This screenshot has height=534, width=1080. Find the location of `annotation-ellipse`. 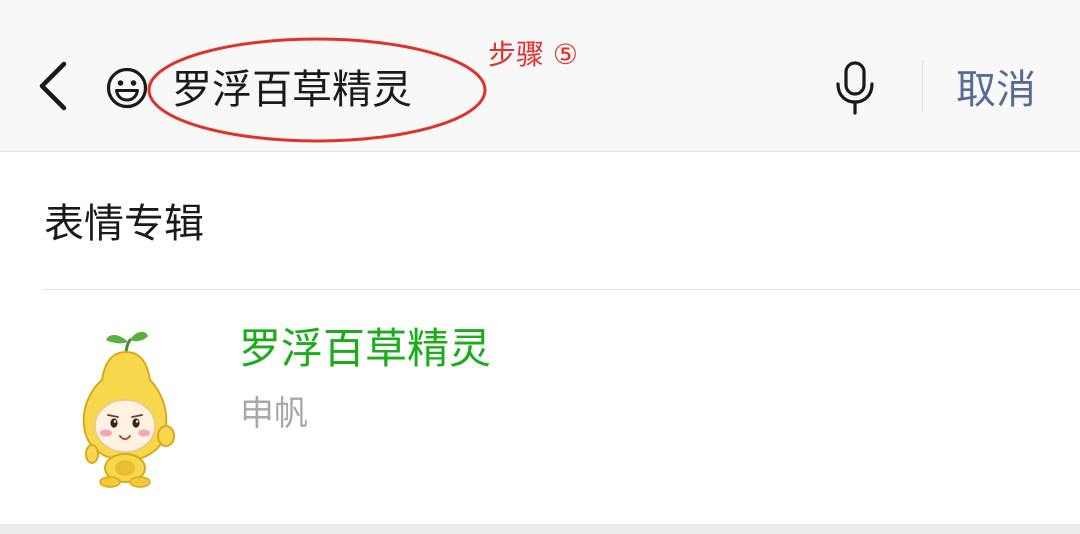

annotation-ellipse is located at coordinates (317, 90).